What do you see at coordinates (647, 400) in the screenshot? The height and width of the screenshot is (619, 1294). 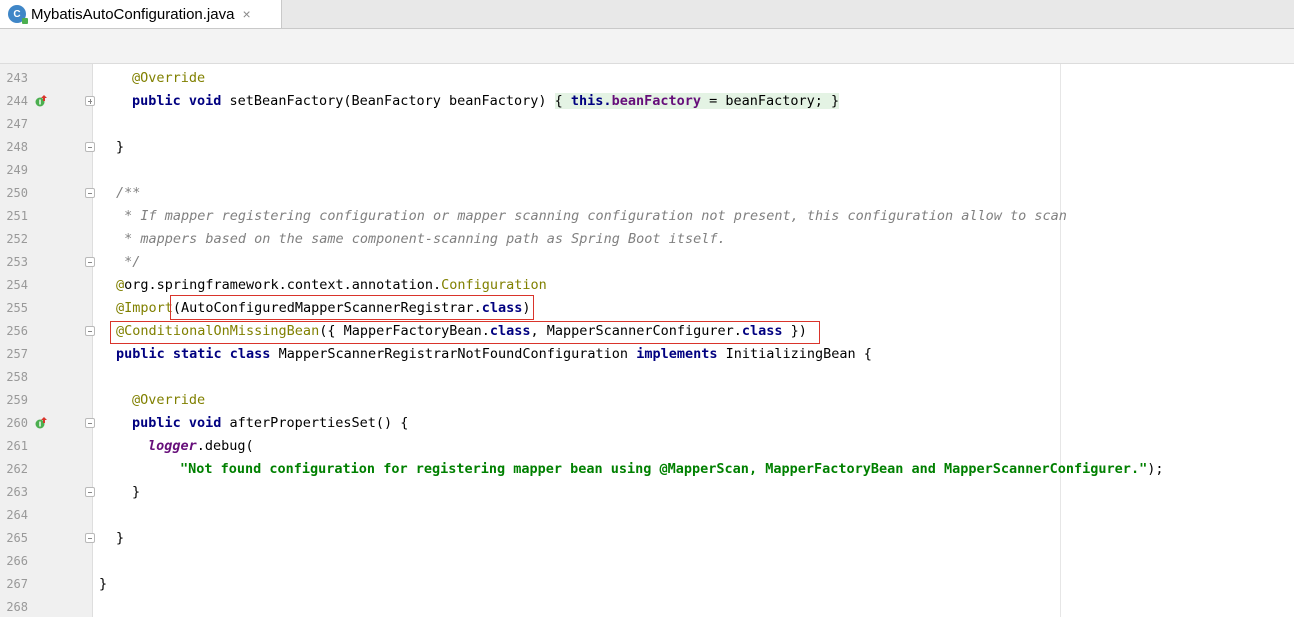 I see `code-line: 259 @Override` at bounding box center [647, 400].